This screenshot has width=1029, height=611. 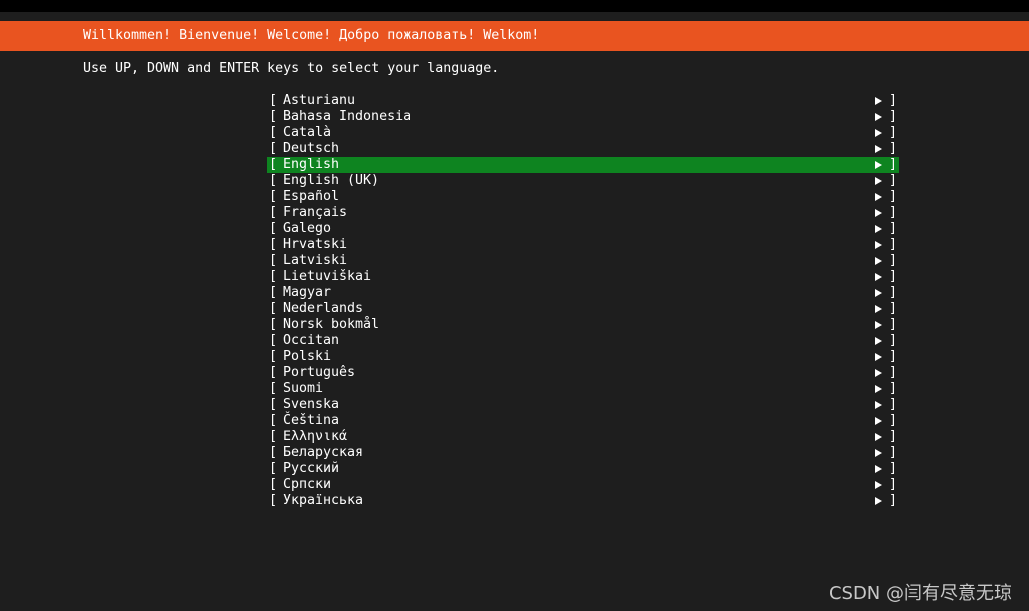 What do you see at coordinates (583, 149) in the screenshot?
I see `language-option: [Deutsch]` at bounding box center [583, 149].